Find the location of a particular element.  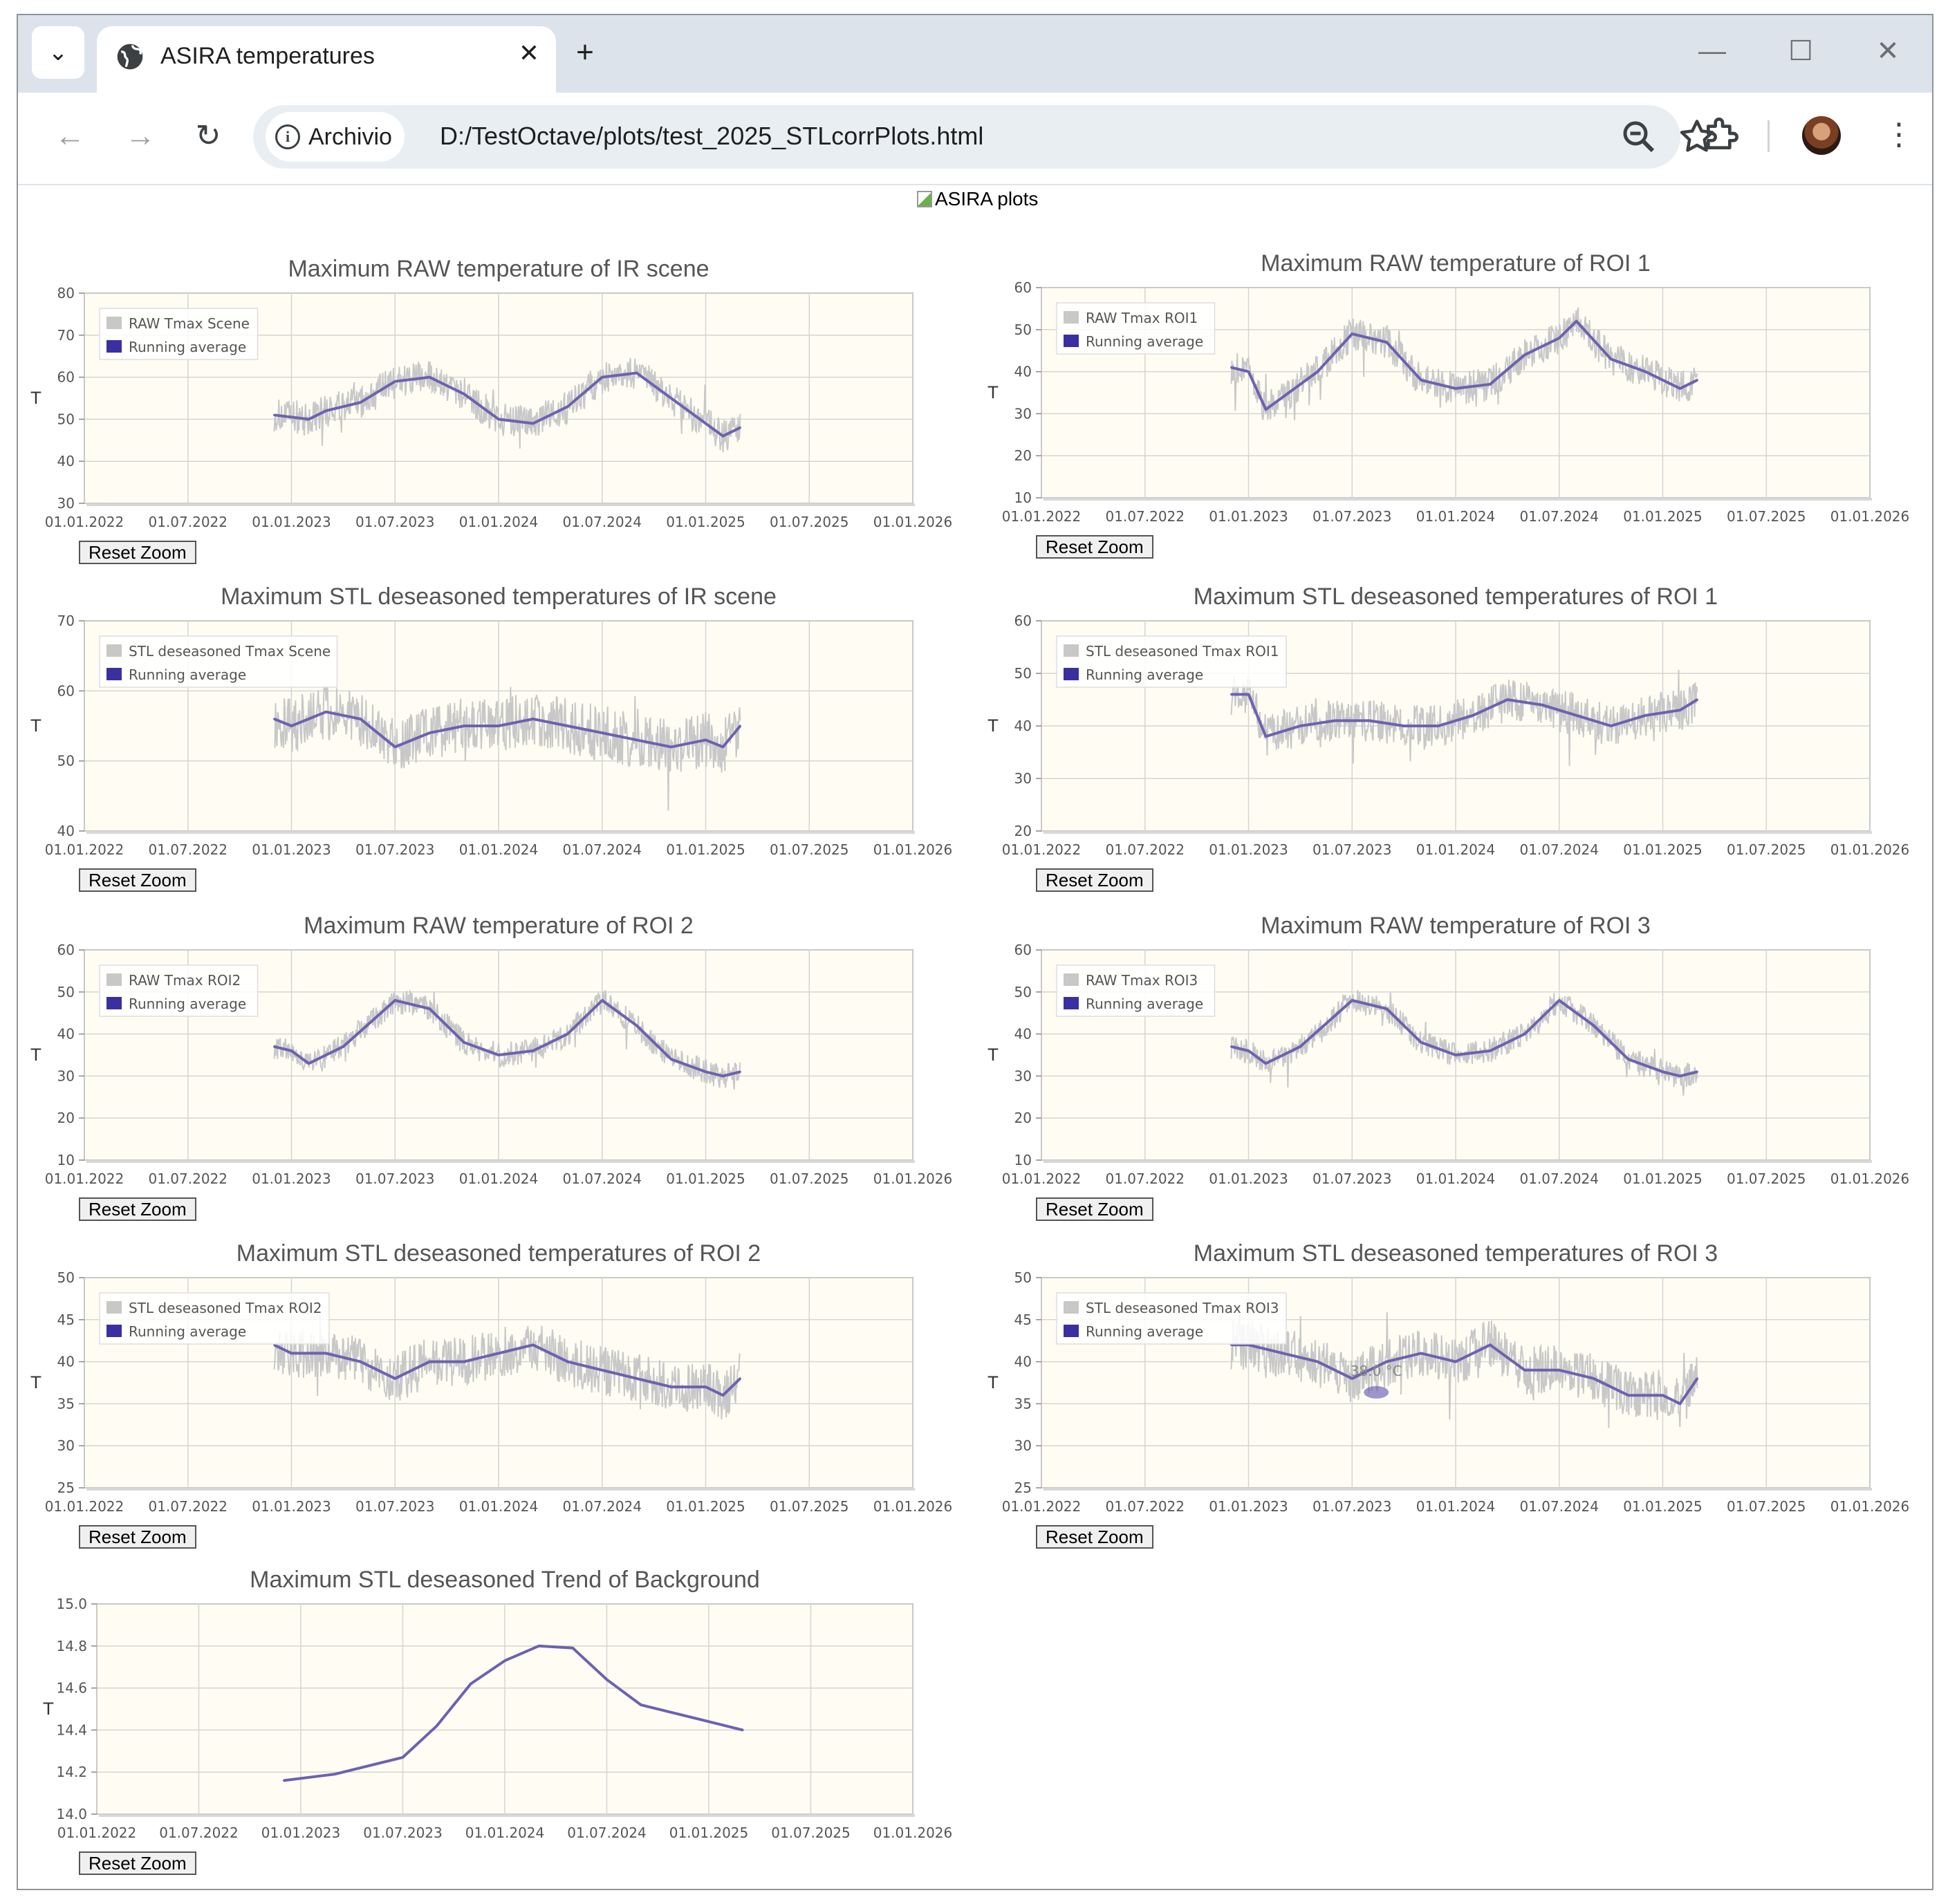

tab-search-chevron-icon: ⌄ is located at coordinates (58, 52).